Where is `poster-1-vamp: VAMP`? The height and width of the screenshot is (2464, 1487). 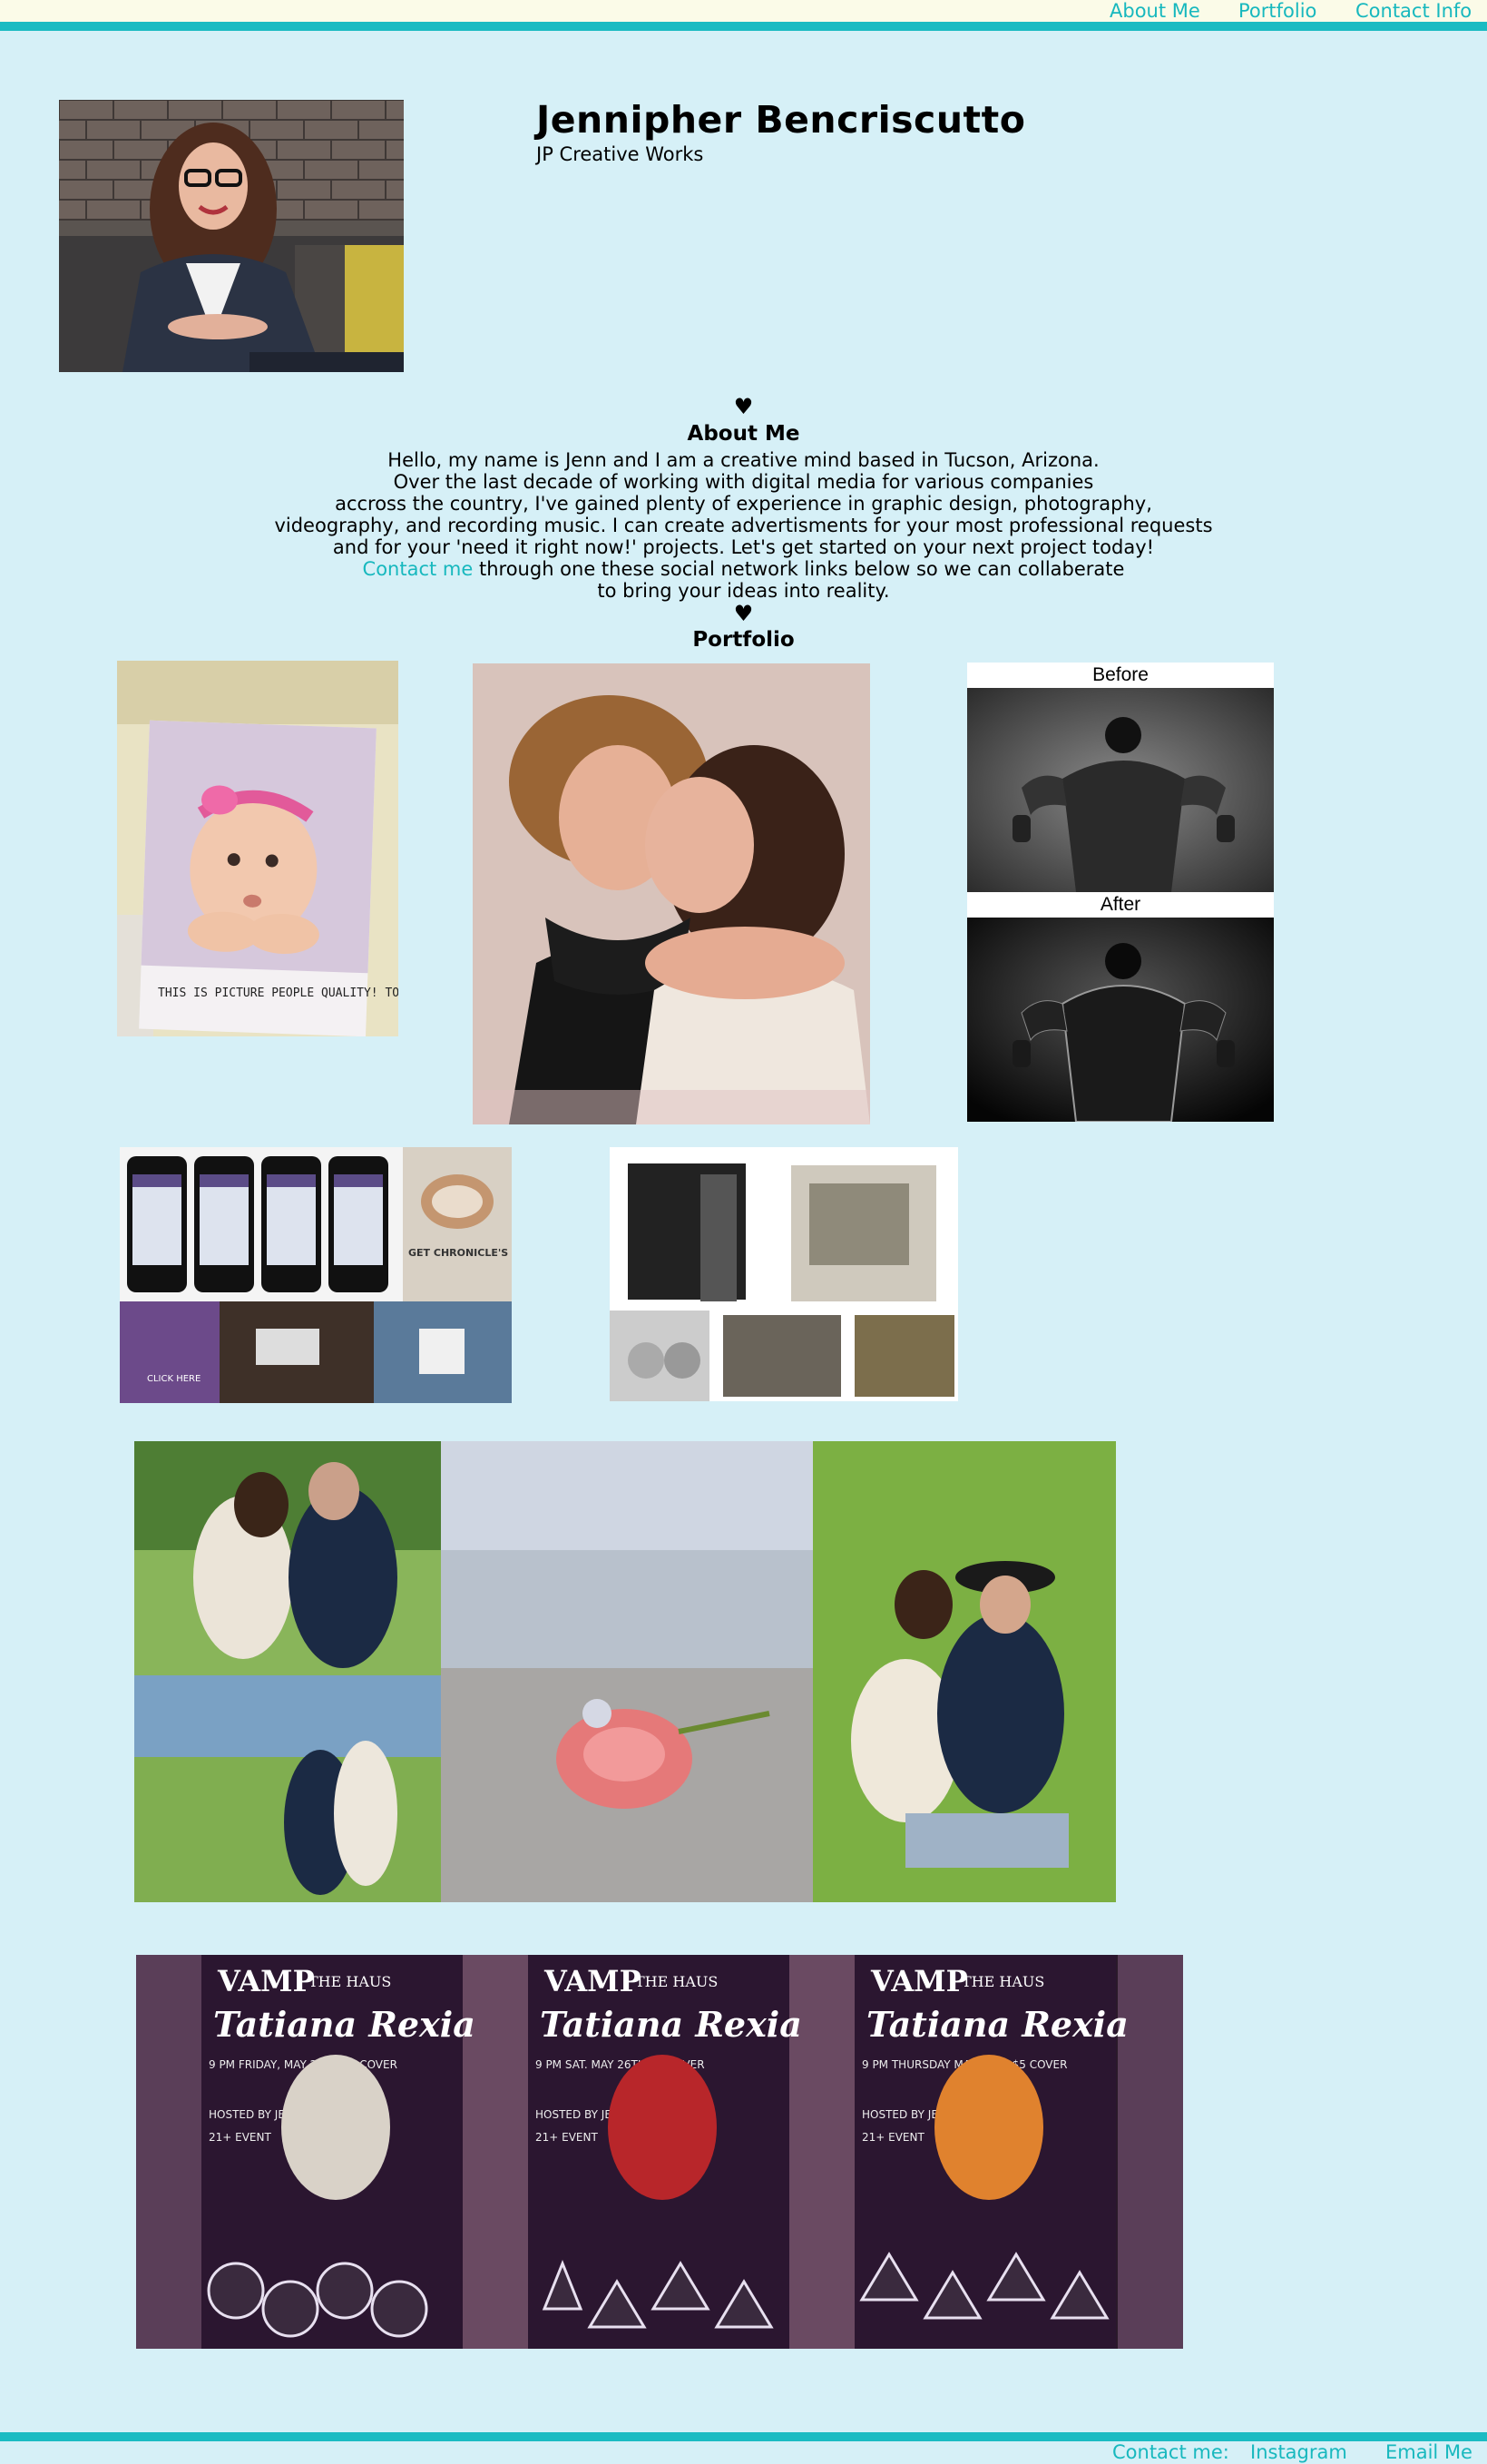
poster-1-vamp: VAMP is located at coordinates (266, 1981).